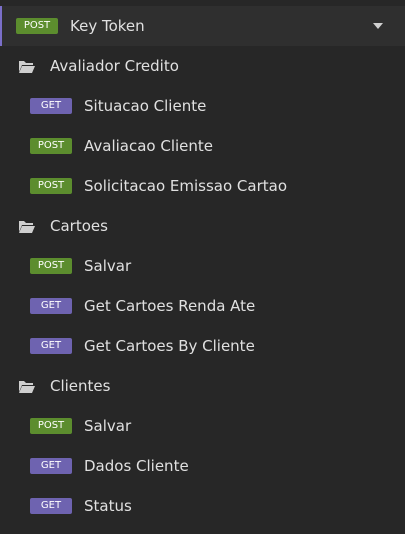 The image size is (405, 534). I want to click on folder-label: Clientes, so click(80, 386).